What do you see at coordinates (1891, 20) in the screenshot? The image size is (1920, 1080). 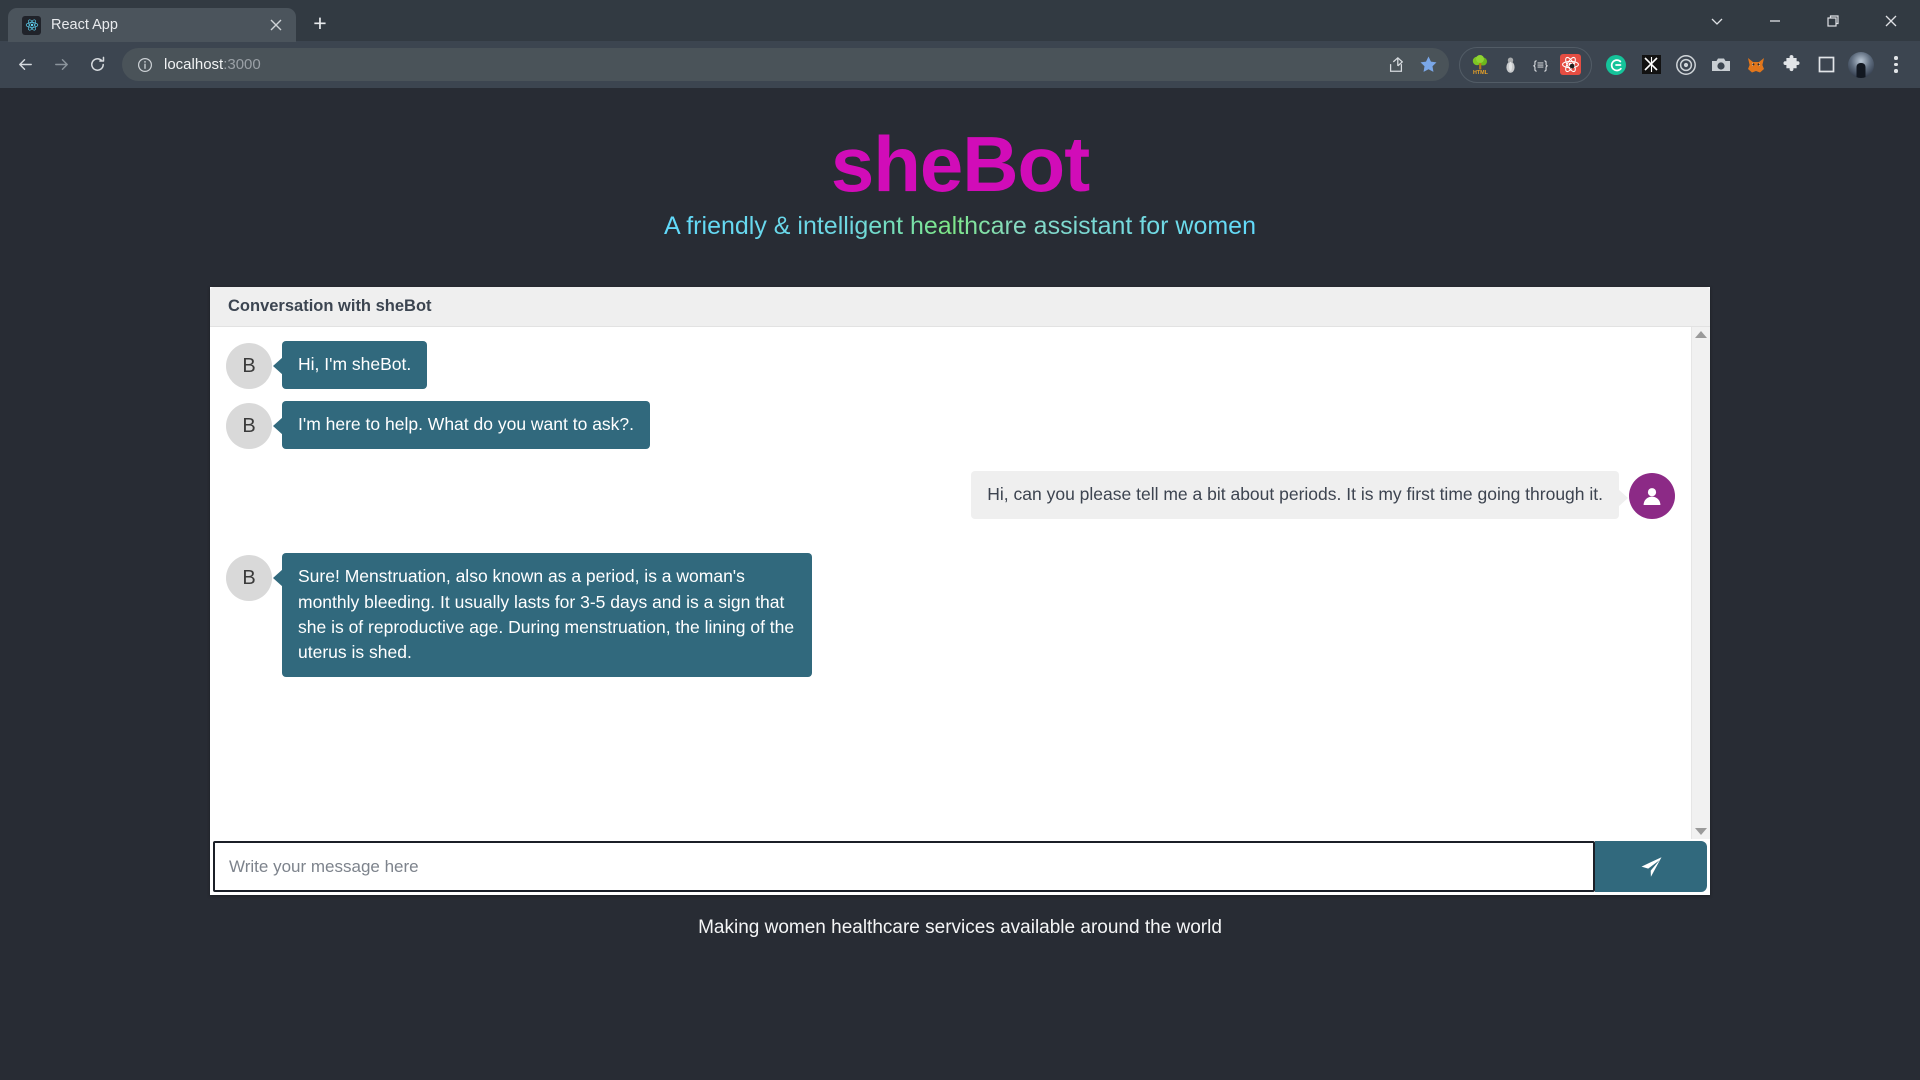 I see `close-window-icon` at bounding box center [1891, 20].